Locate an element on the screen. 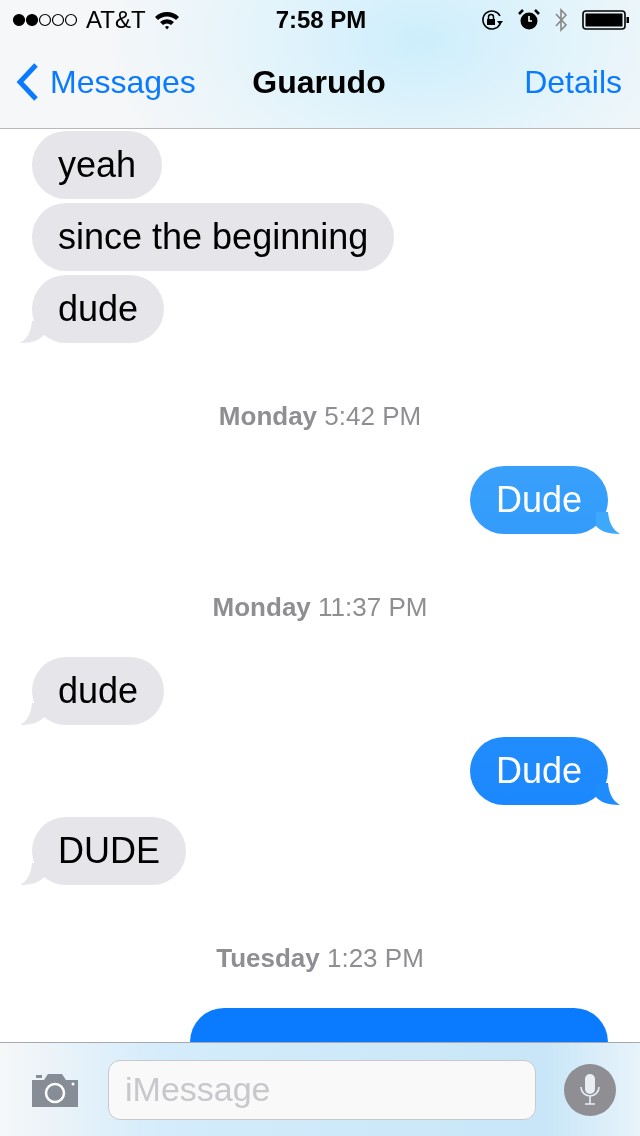  carrier-name: AT&T is located at coordinates (116, 20).